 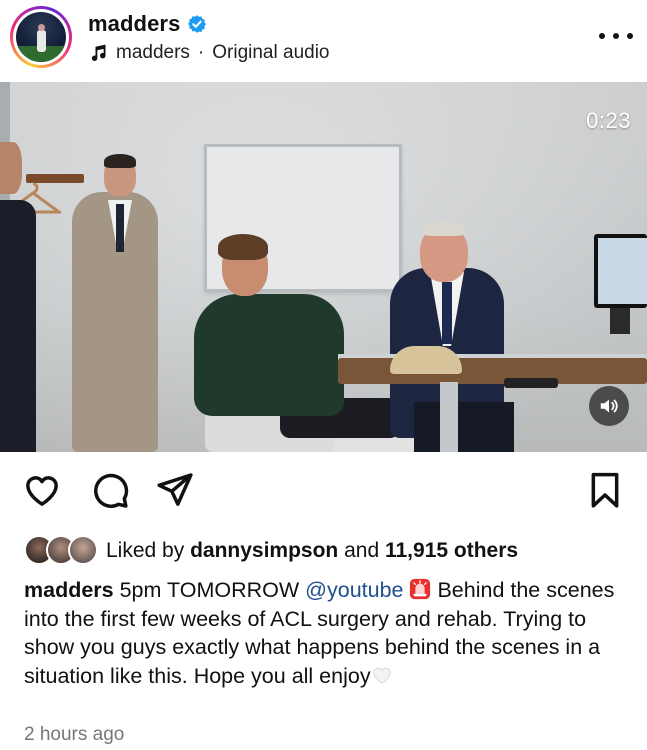 What do you see at coordinates (381, 675) in the screenshot?
I see `white-heart-emoji-icon` at bounding box center [381, 675].